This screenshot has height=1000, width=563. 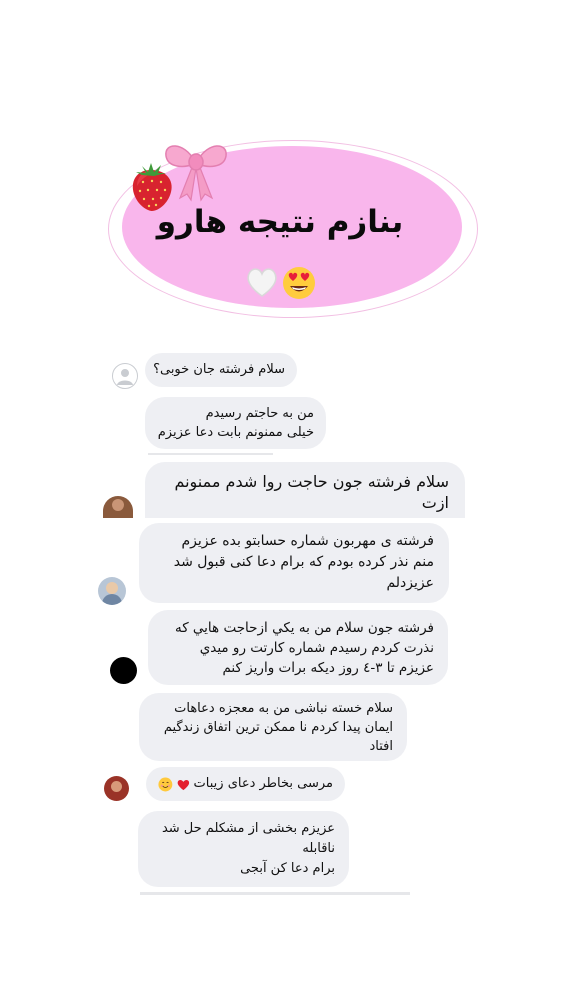 What do you see at coordinates (196, 173) in the screenshot?
I see `bow-icon` at bounding box center [196, 173].